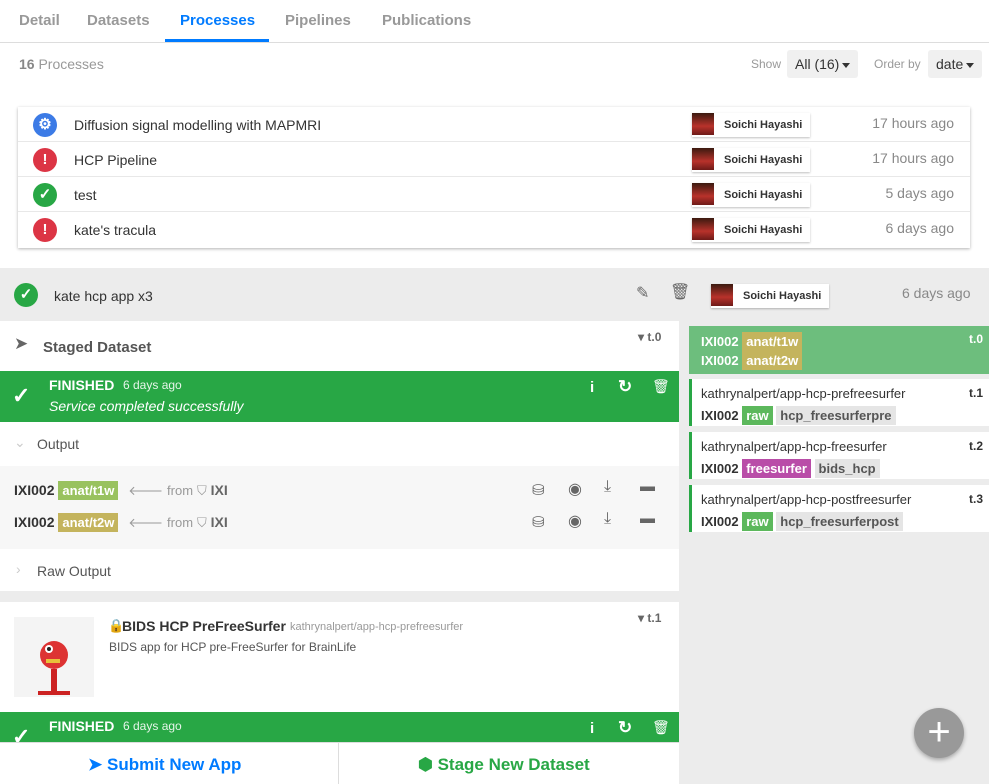 The width and height of the screenshot is (989, 784). Describe the element at coordinates (377, 627) in the screenshot. I see `app-repo: kathrynalpert/app-hcp-prefreesurfer` at that location.